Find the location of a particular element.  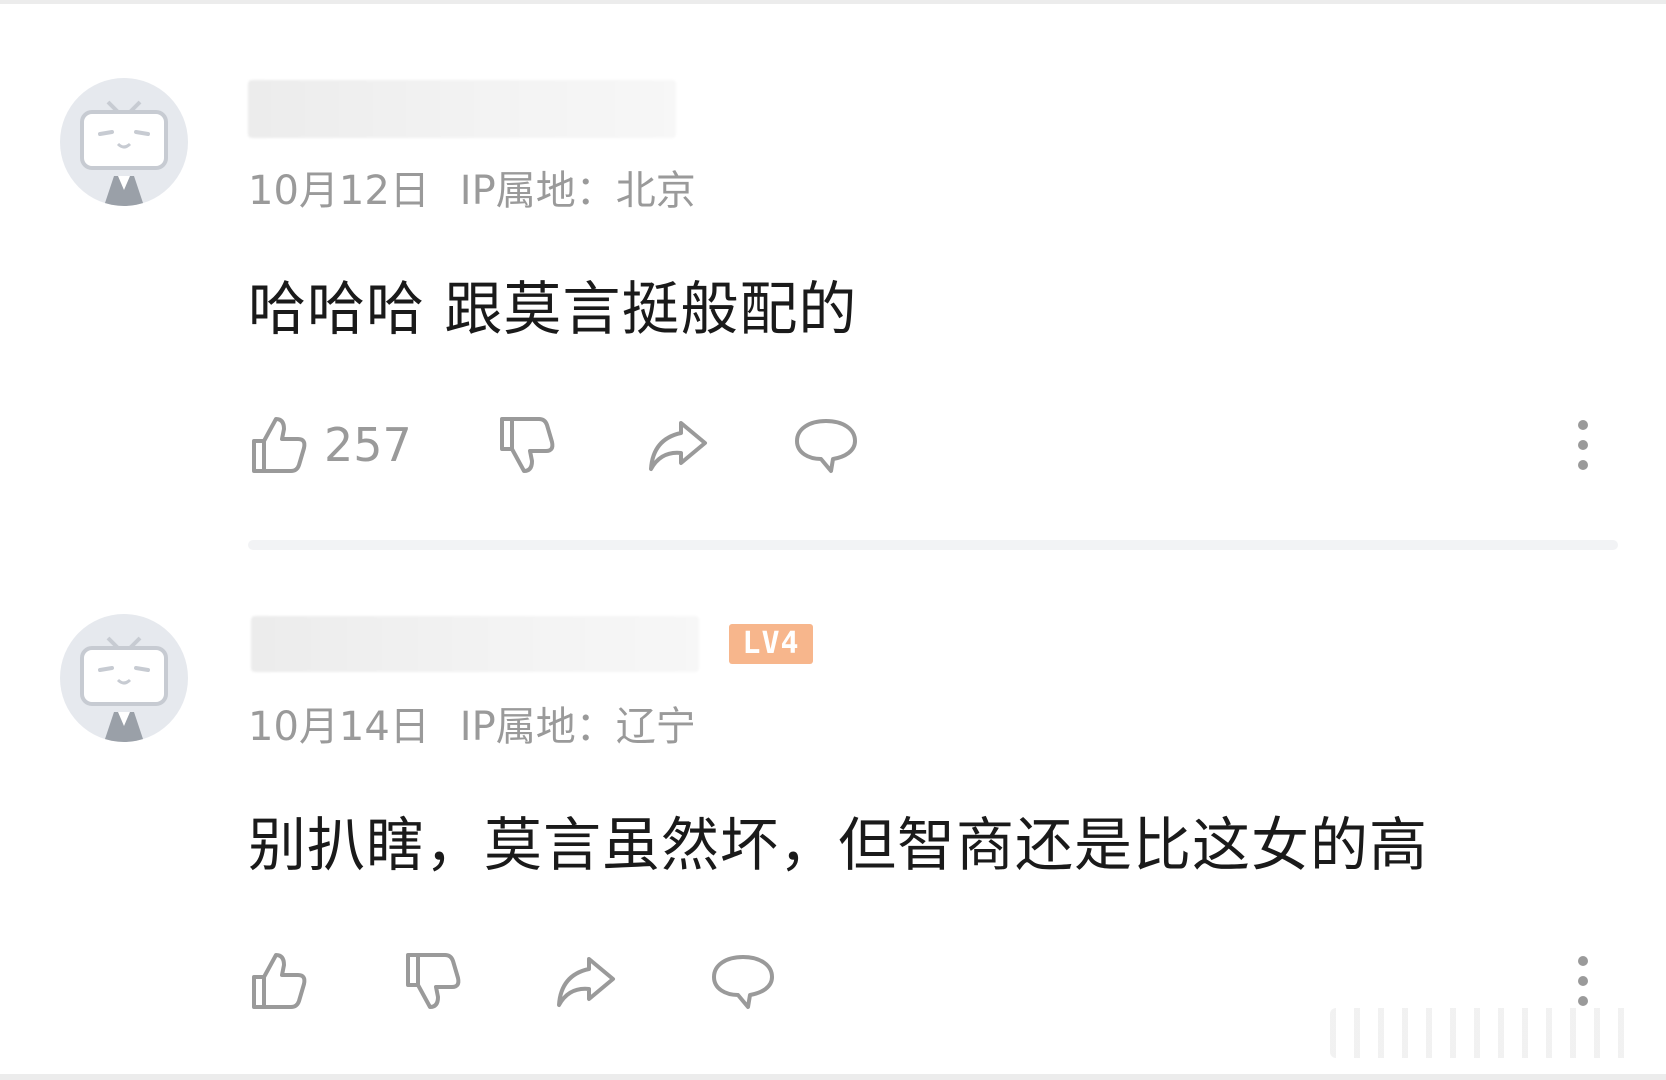

watermark is located at coordinates (1480, 1033).